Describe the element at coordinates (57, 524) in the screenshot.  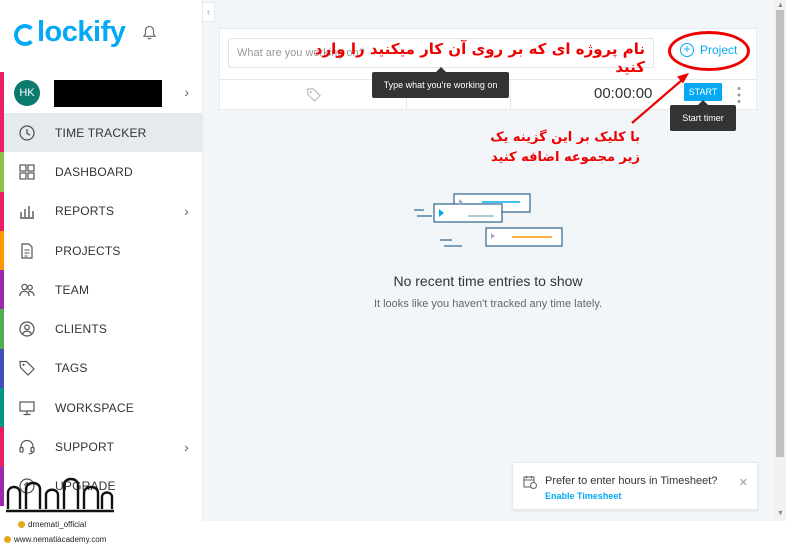
I see `instagram-text: drnemati_official` at that location.